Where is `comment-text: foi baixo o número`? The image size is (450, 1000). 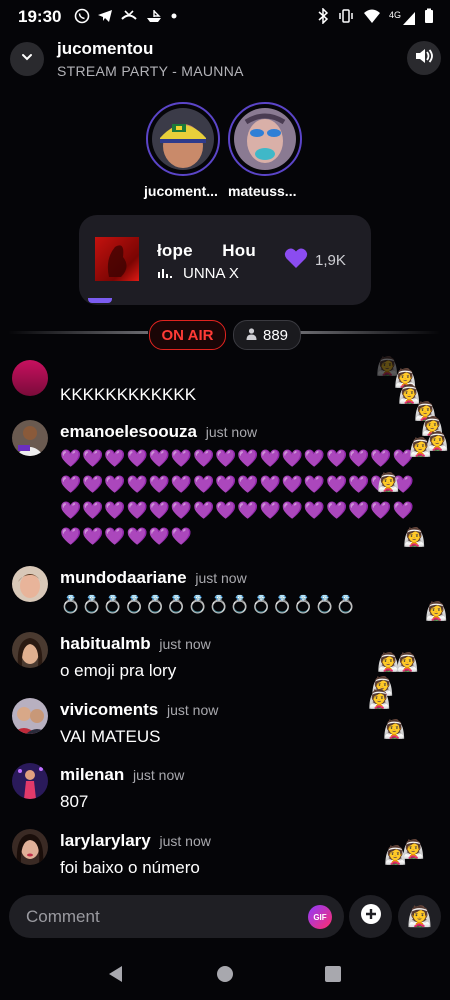 comment-text: foi baixo o número is located at coordinates (130, 867).